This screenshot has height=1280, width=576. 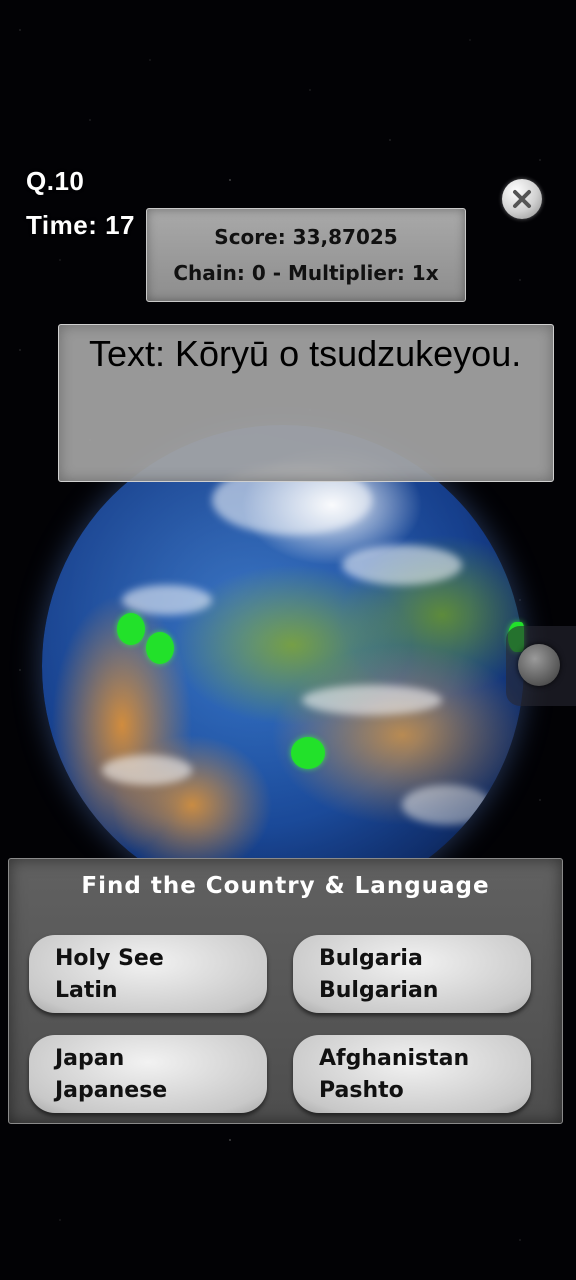 What do you see at coordinates (379, 990) in the screenshot?
I see `answer-language: Bulgarian` at bounding box center [379, 990].